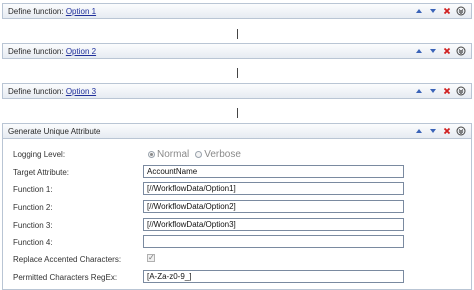 The width and height of the screenshot is (474, 290). What do you see at coordinates (54, 131) in the screenshot?
I see `panel-title: Generate Unique Attribute` at bounding box center [54, 131].